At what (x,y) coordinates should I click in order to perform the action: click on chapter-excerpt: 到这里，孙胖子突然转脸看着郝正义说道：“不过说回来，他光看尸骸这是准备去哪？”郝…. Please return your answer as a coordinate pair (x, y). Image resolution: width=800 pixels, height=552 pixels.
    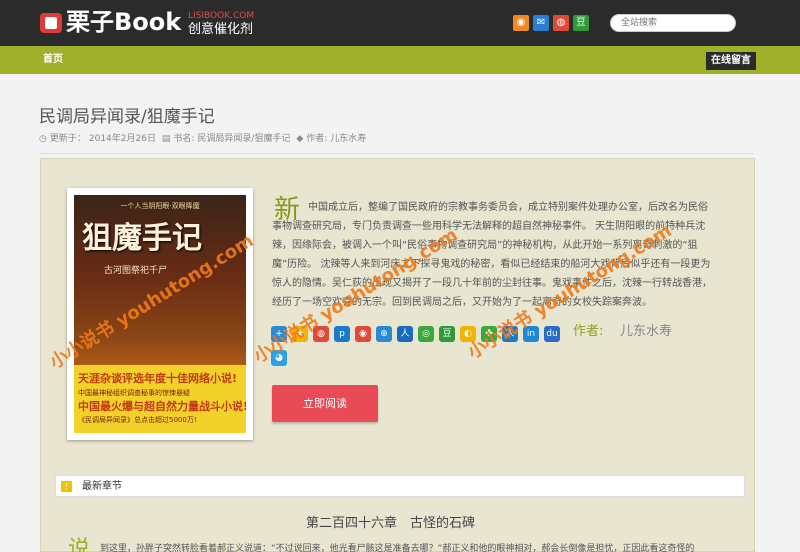
    Looking at the image, I should click on (397, 548).